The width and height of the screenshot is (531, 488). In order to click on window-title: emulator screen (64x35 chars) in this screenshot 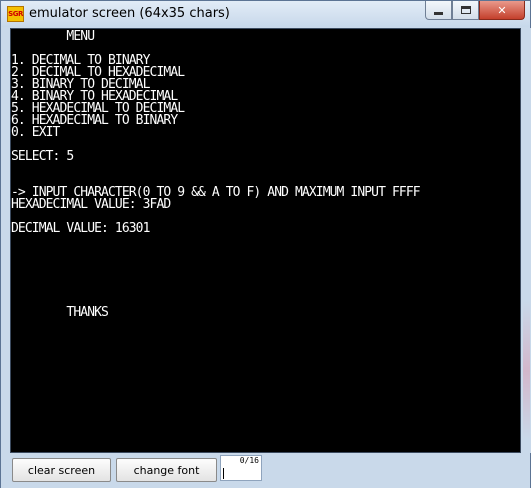, I will do `click(129, 13)`.